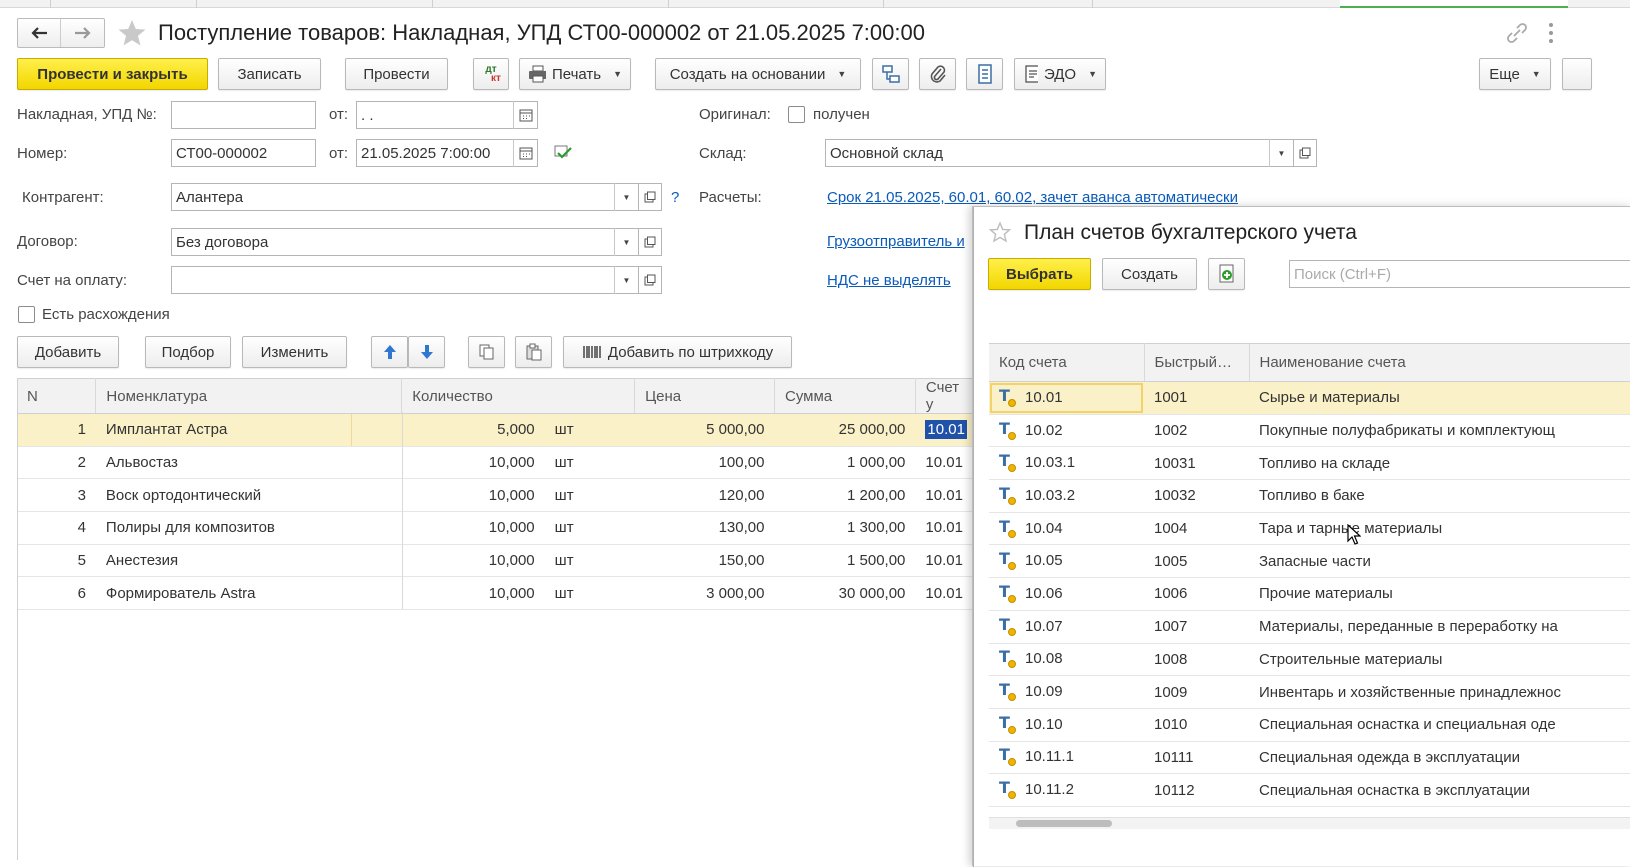  I want to click on original-received-checkbox, so click(796, 114).